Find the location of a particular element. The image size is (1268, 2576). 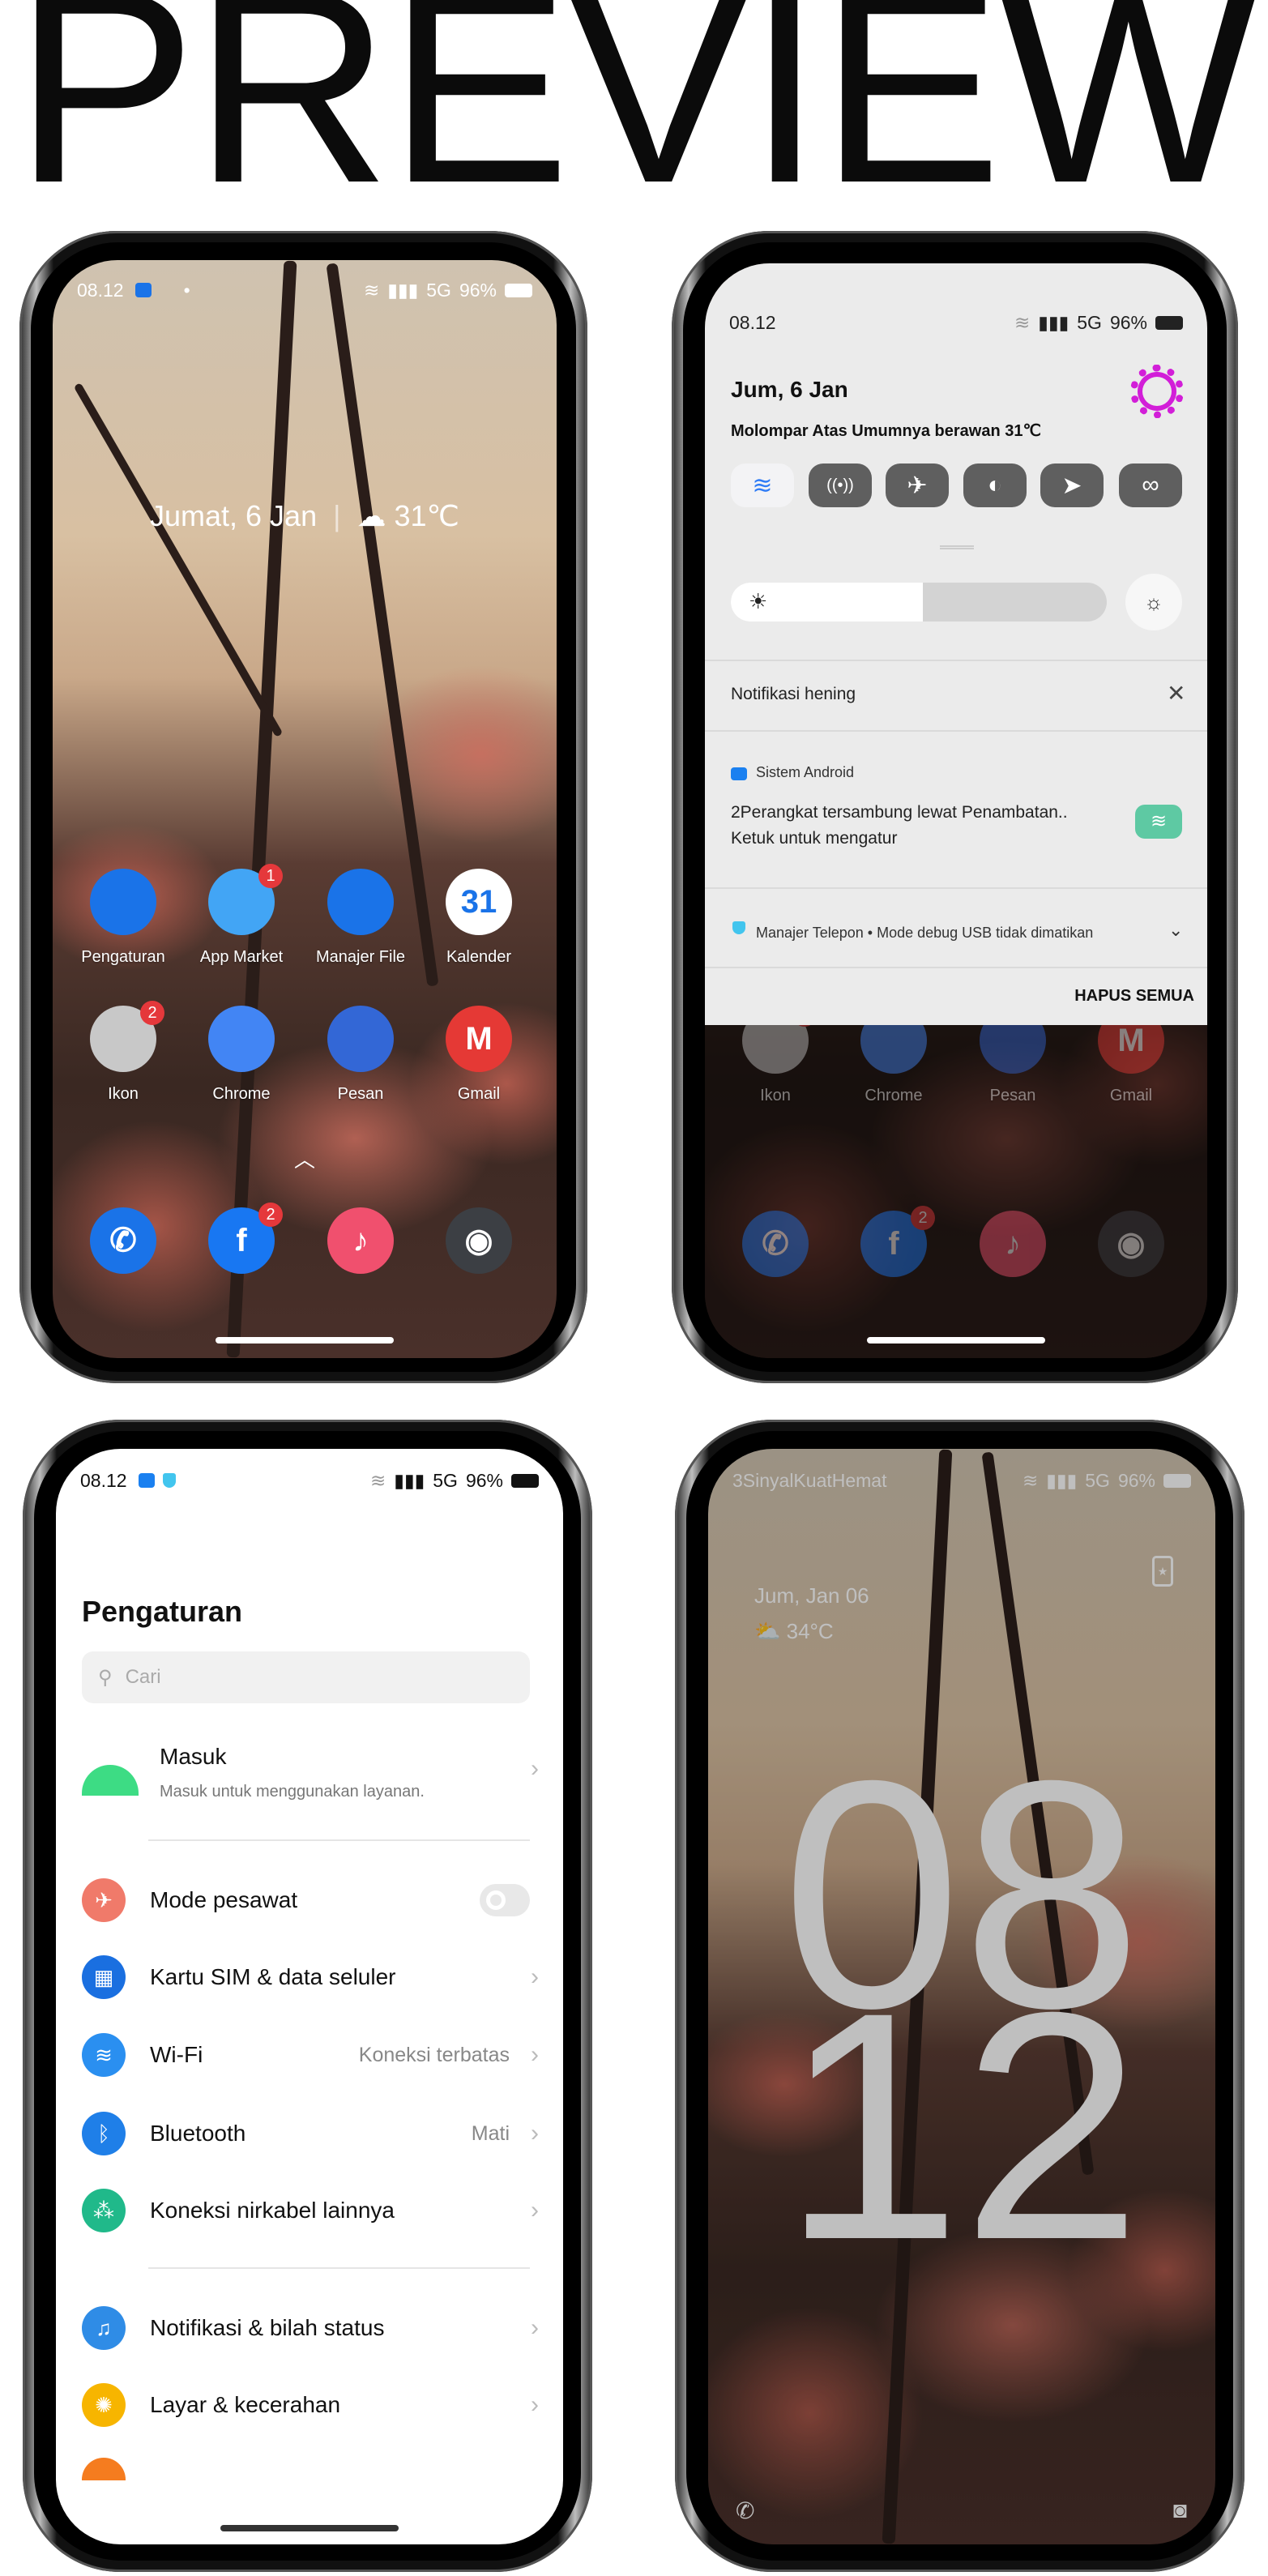

carrier-name: 3SinyalKuatHemat is located at coordinates (809, 1480).